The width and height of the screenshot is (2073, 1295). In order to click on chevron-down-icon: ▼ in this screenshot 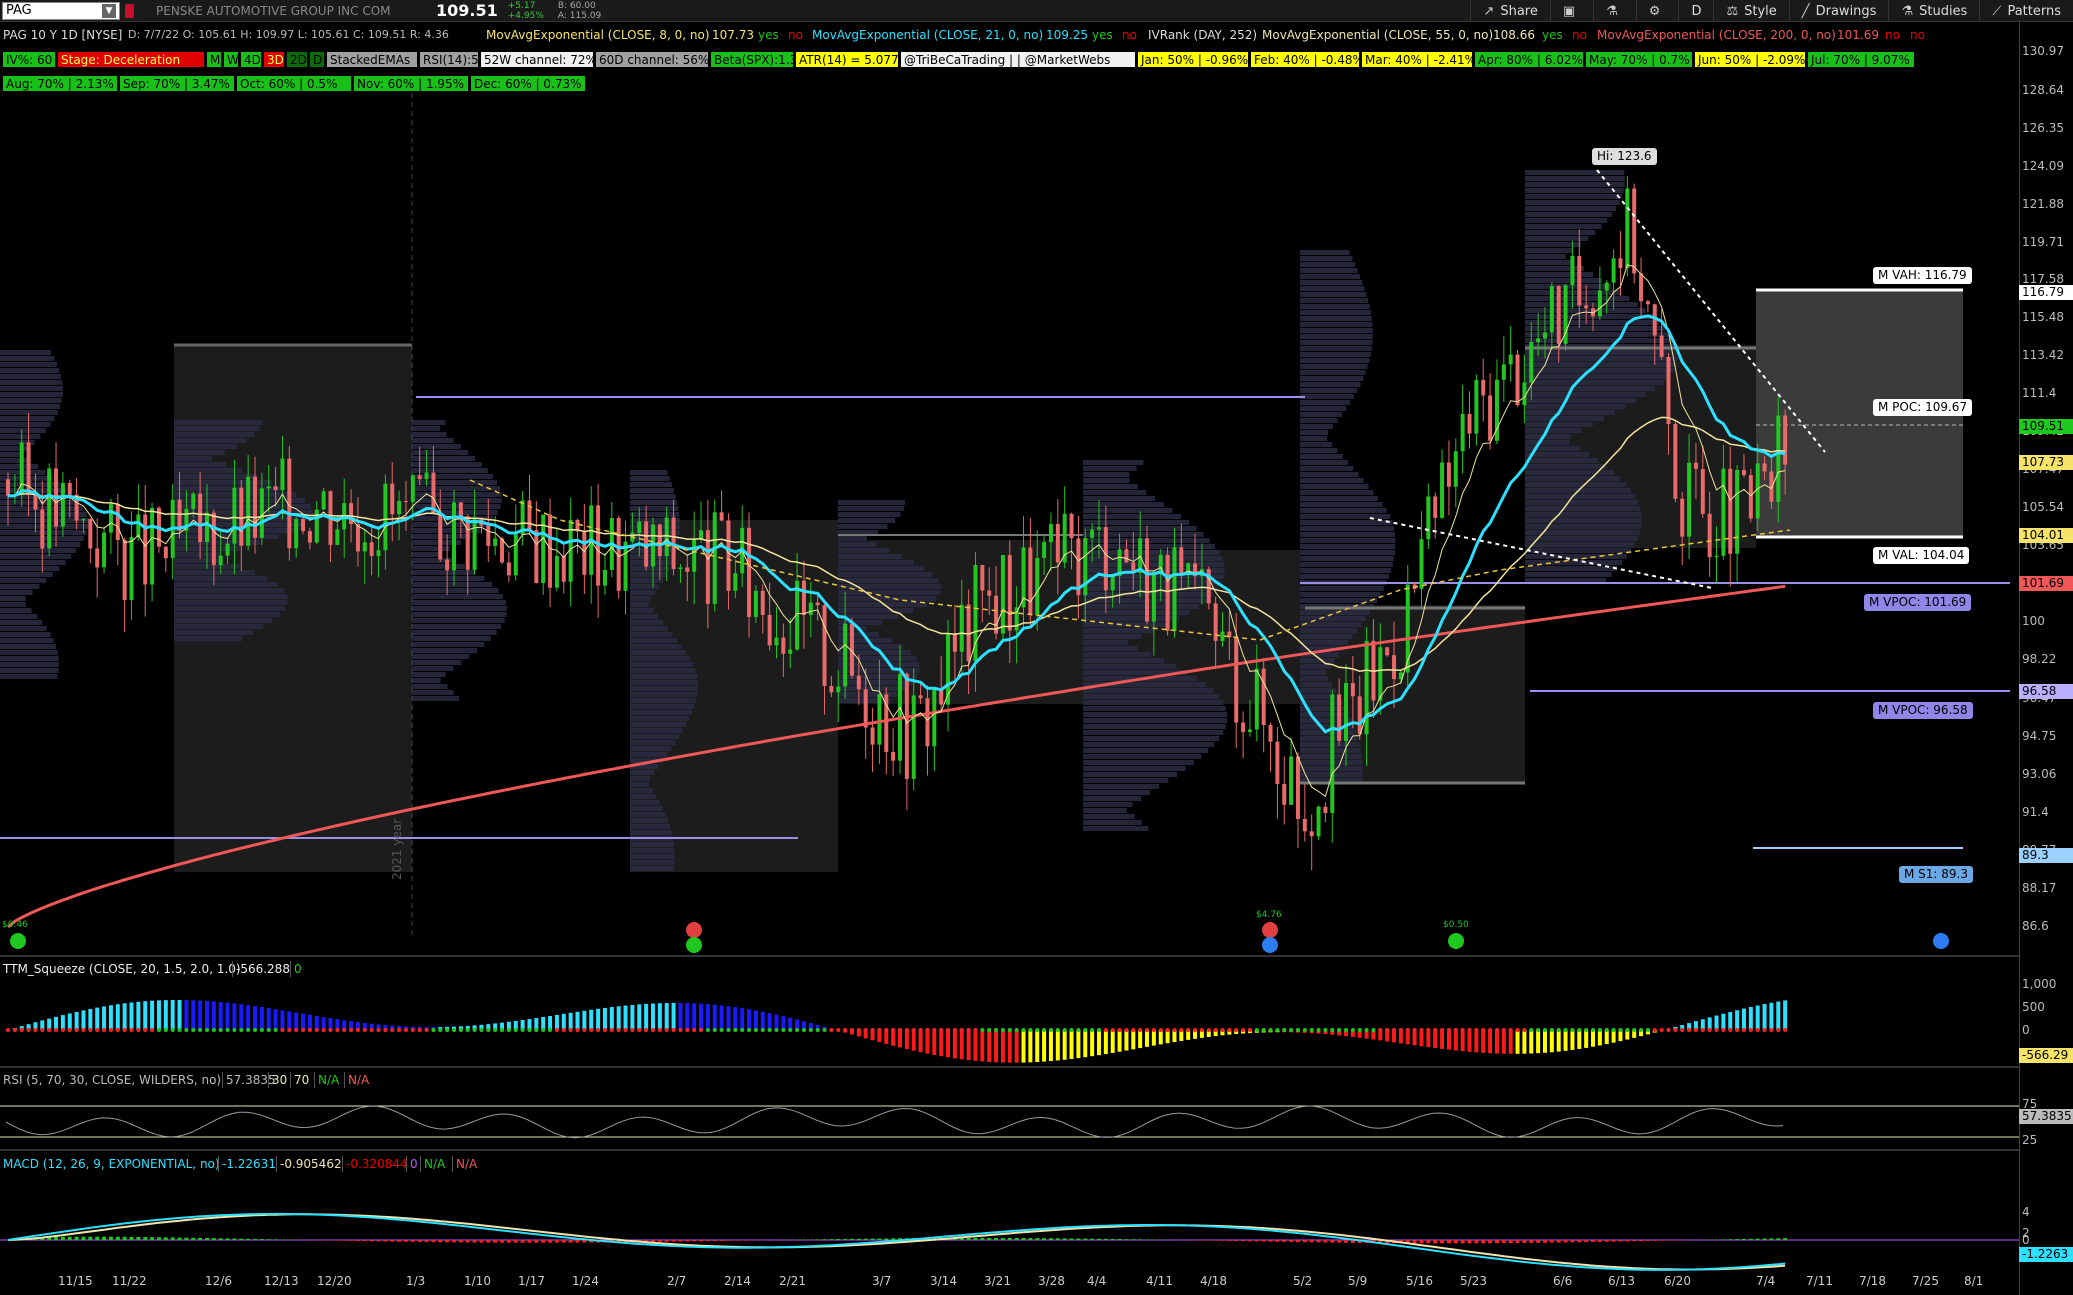, I will do `click(109, 10)`.